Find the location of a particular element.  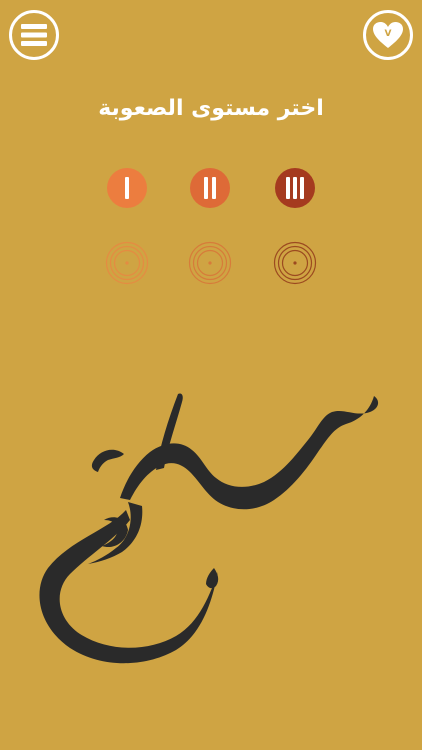

level-3-bars-icon is located at coordinates (295, 188).